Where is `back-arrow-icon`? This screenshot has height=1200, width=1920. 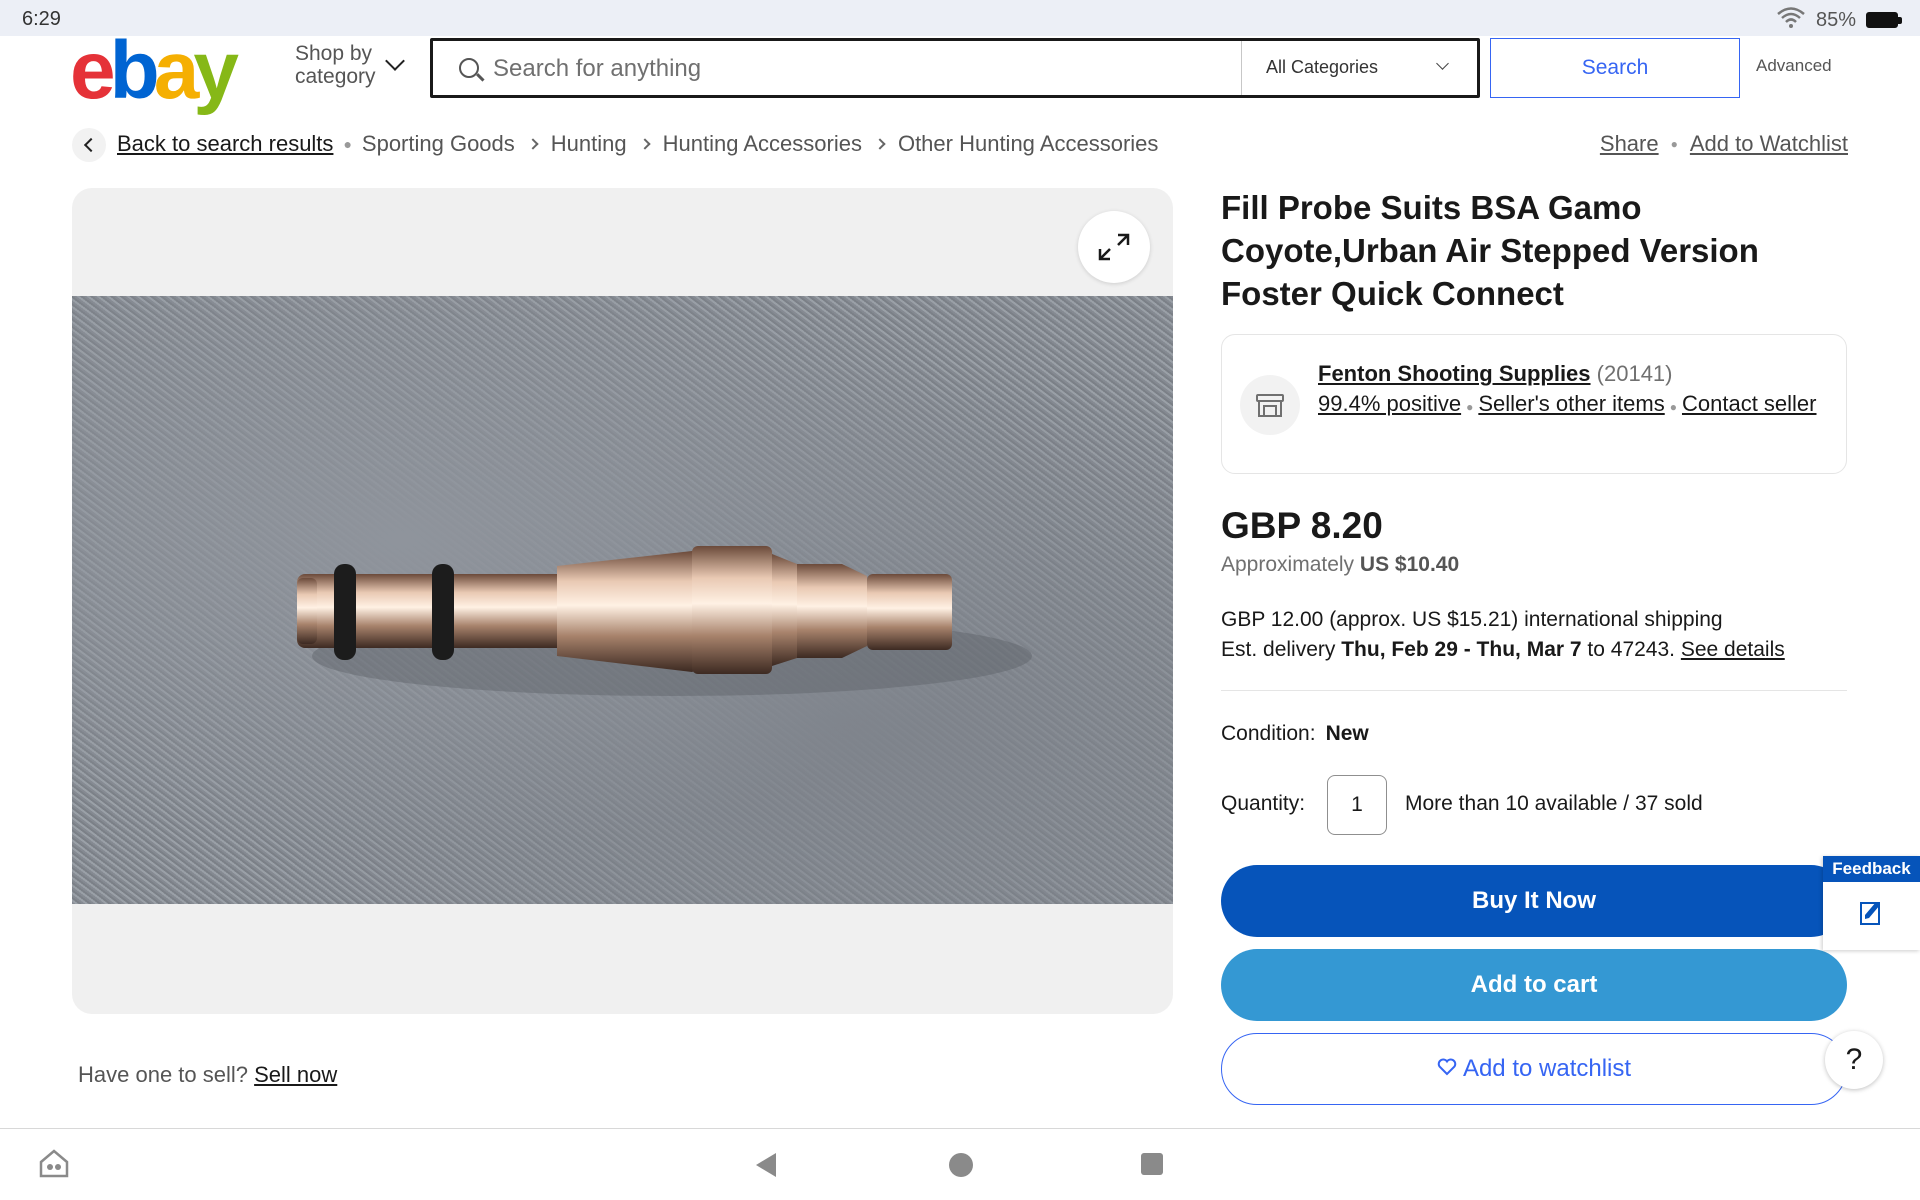 back-arrow-icon is located at coordinates (89, 145).